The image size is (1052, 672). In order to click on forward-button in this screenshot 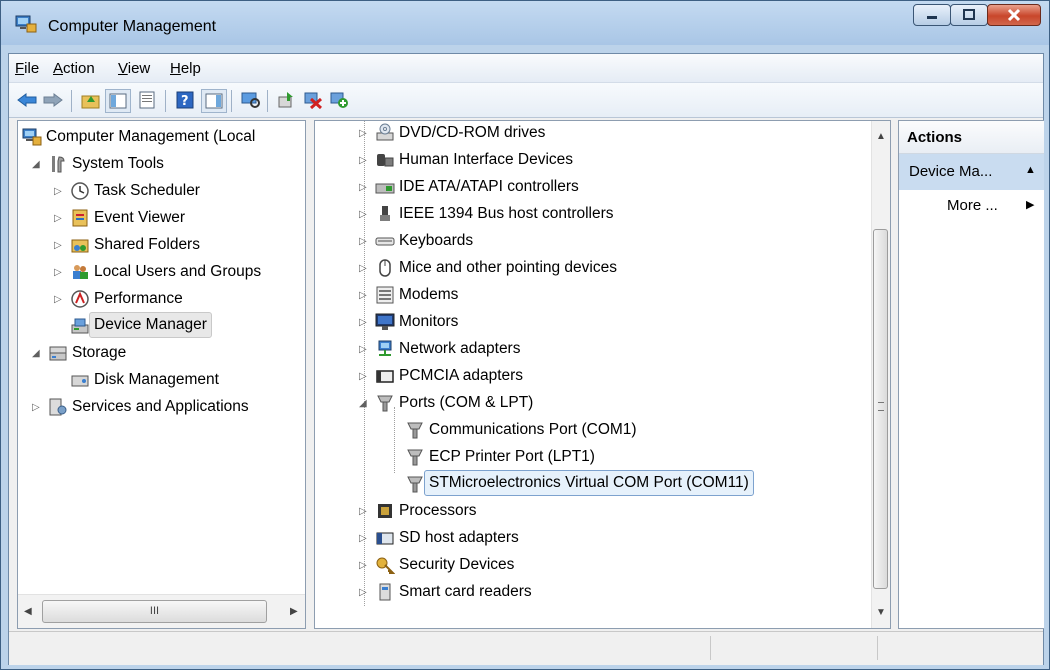, I will do `click(53, 100)`.